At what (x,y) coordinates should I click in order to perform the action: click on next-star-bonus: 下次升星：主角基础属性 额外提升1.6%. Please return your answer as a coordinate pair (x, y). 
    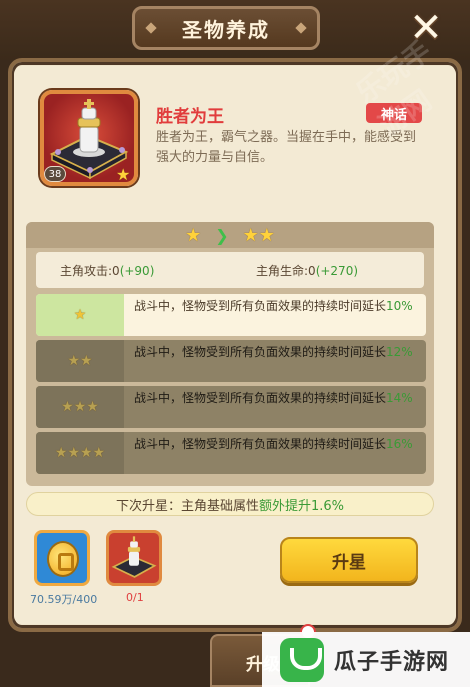
    Looking at the image, I should click on (230, 504).